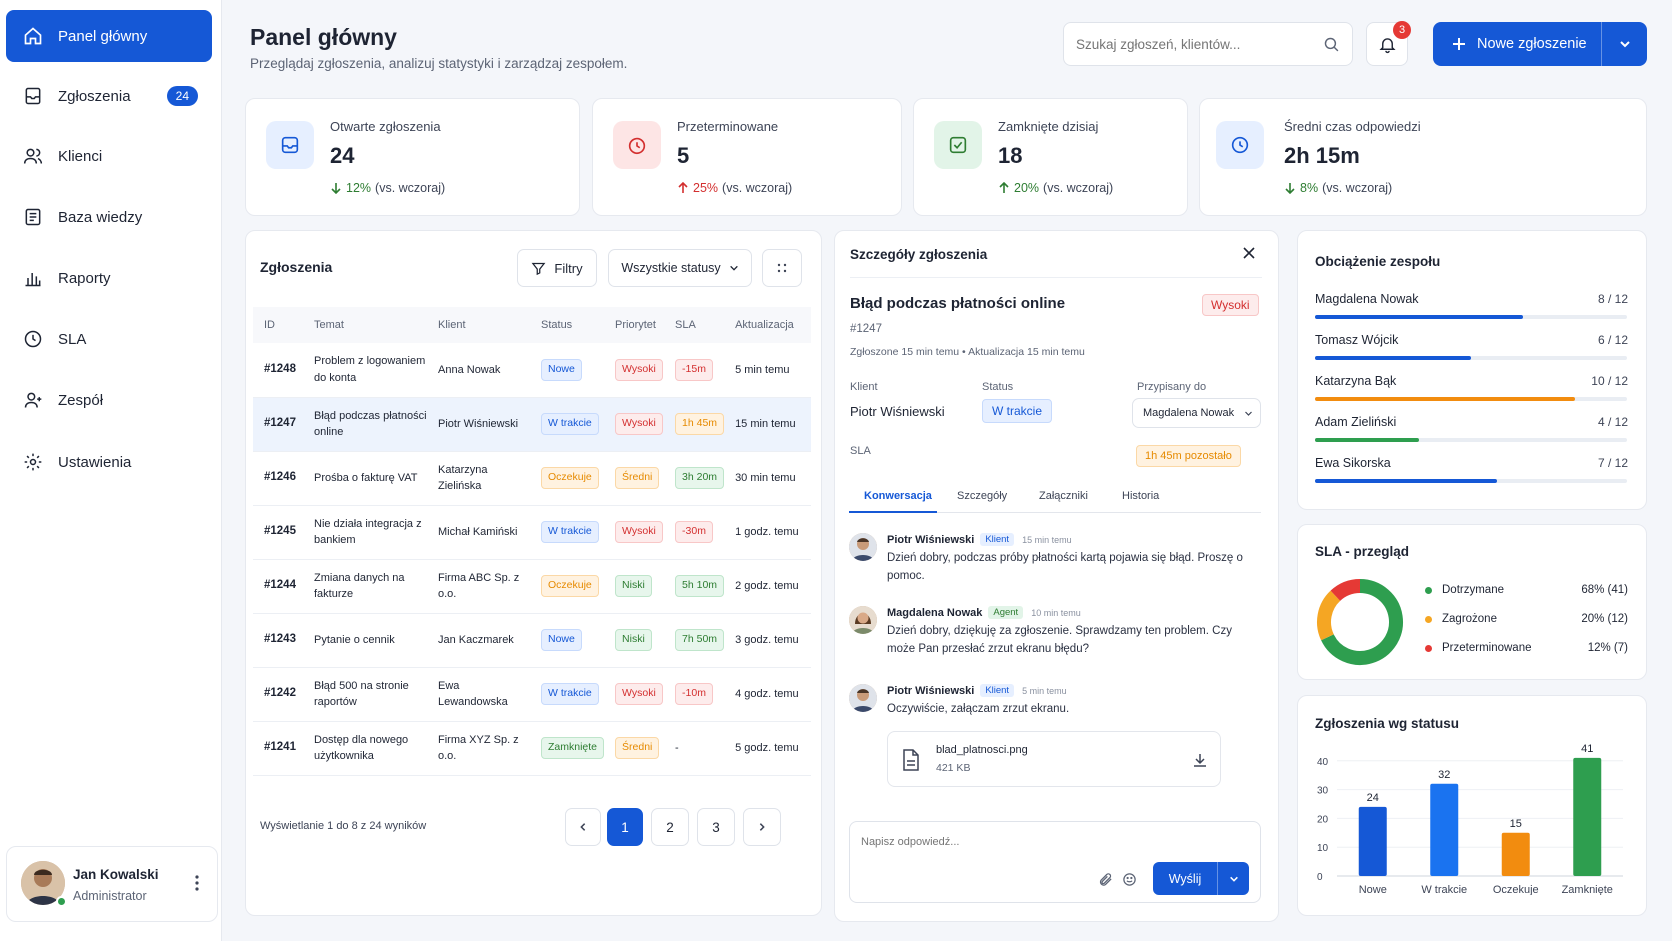 This screenshot has width=1672, height=941. I want to click on notifications-button: 3, so click(1388, 43).